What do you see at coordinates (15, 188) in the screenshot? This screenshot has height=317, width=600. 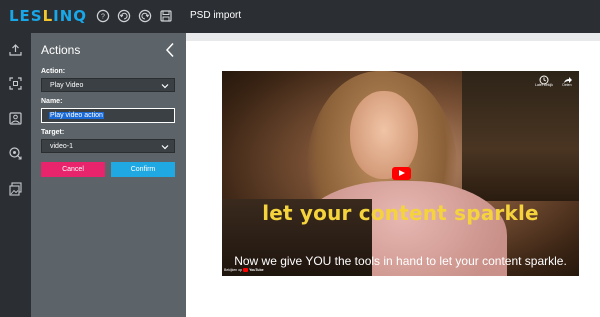 I see `image-layers-icon` at bounding box center [15, 188].